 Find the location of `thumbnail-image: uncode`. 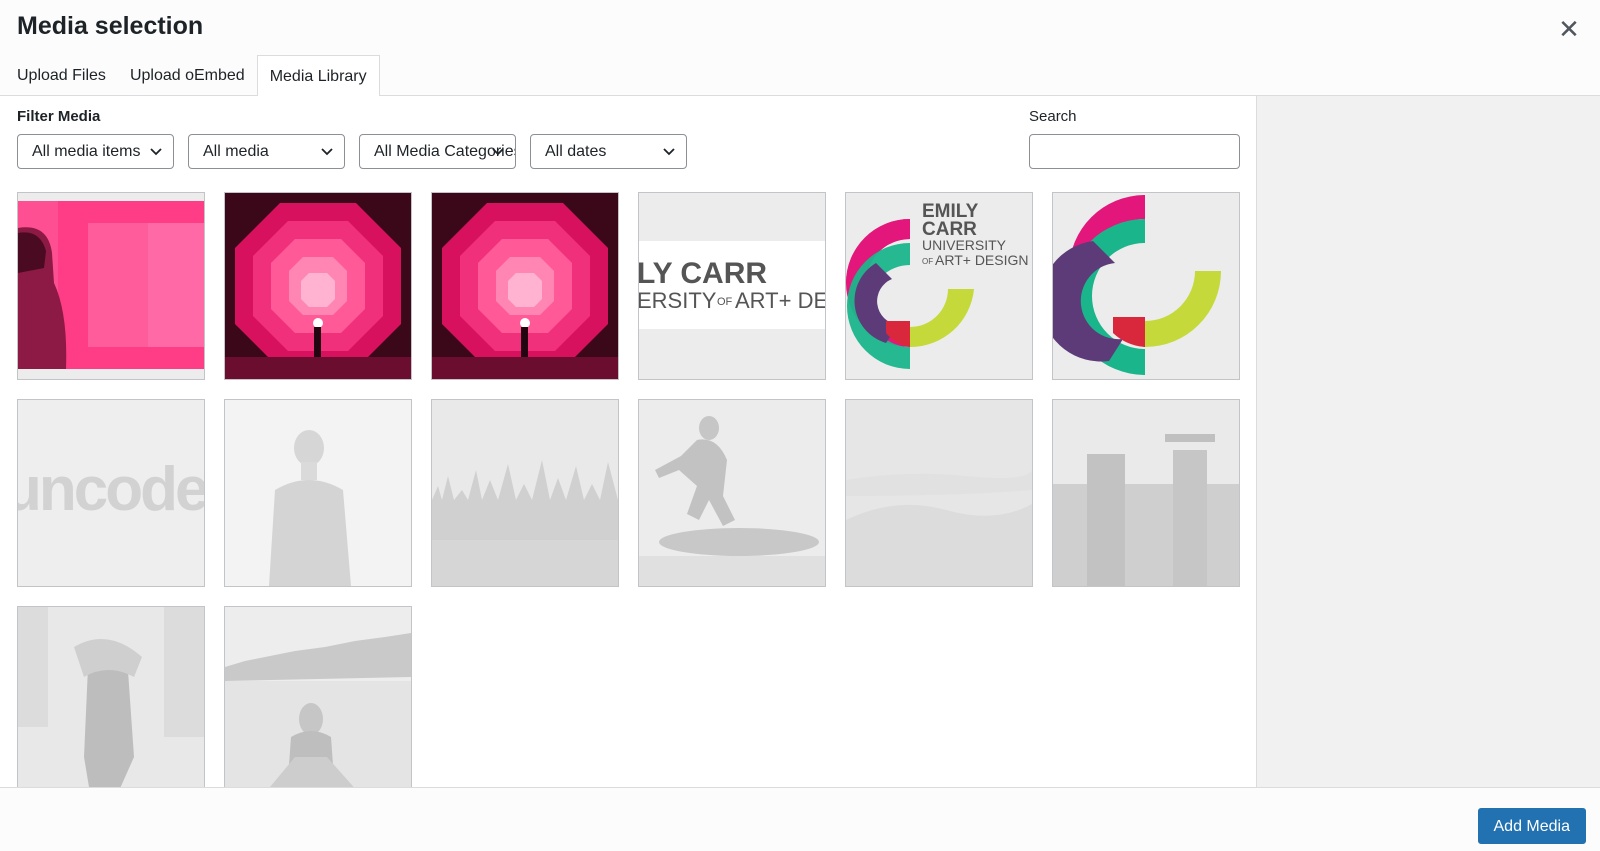

thumbnail-image: uncode is located at coordinates (111, 493).